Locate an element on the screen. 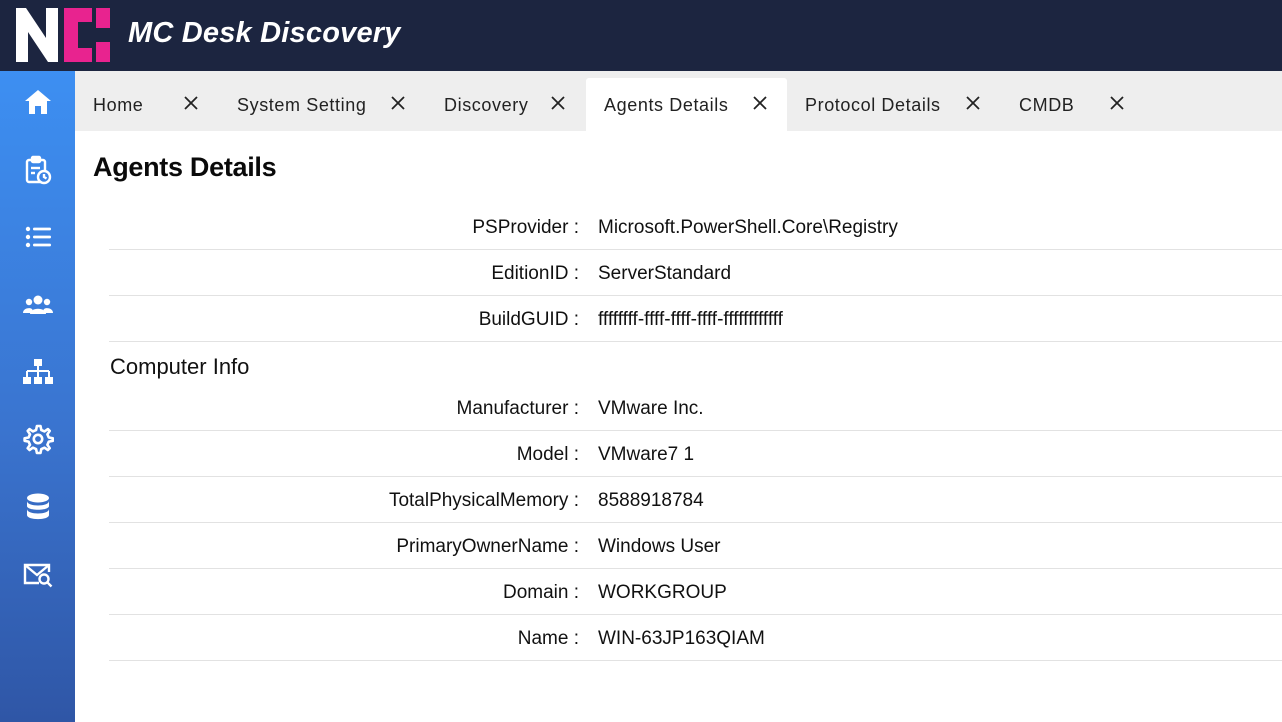  sidebar-item-list is located at coordinates (37, 239).